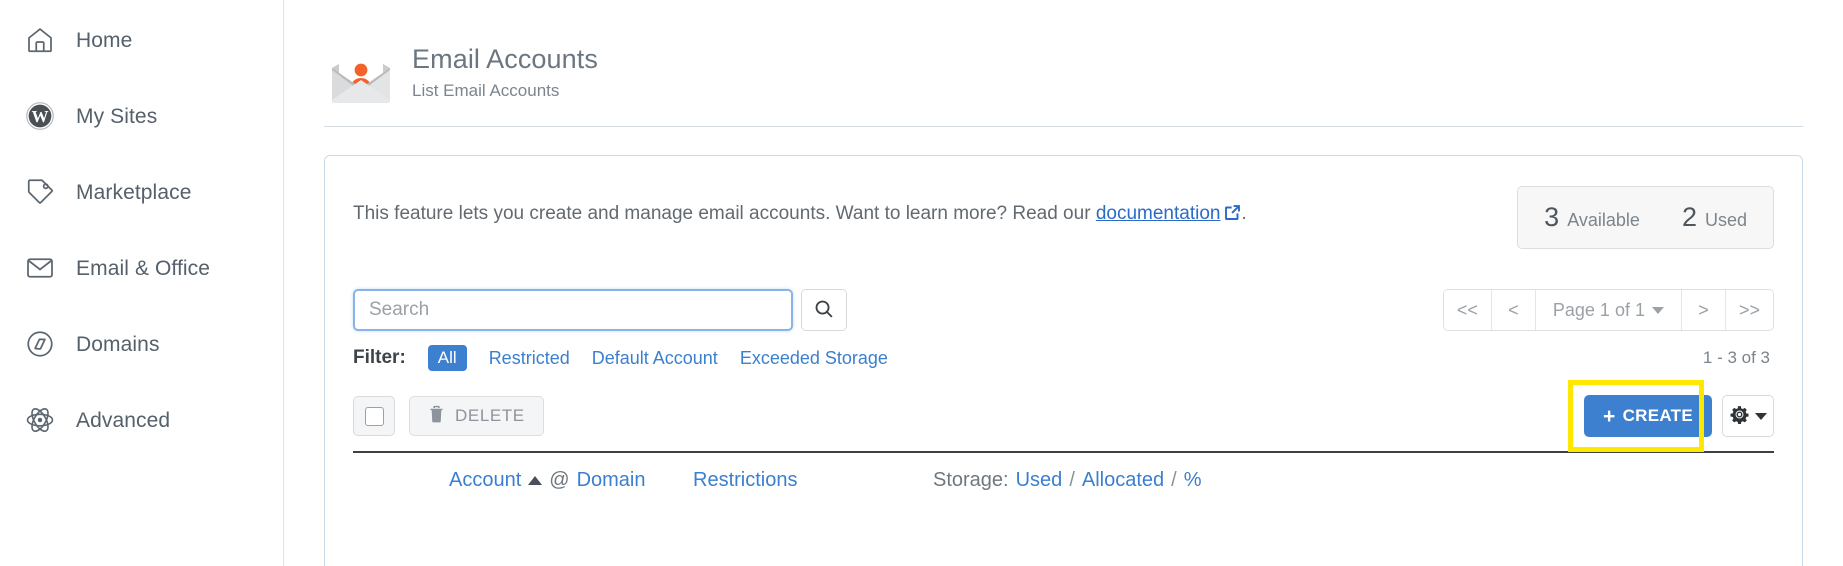  What do you see at coordinates (1657, 415) in the screenshot?
I see `create-label: CREATE` at bounding box center [1657, 415].